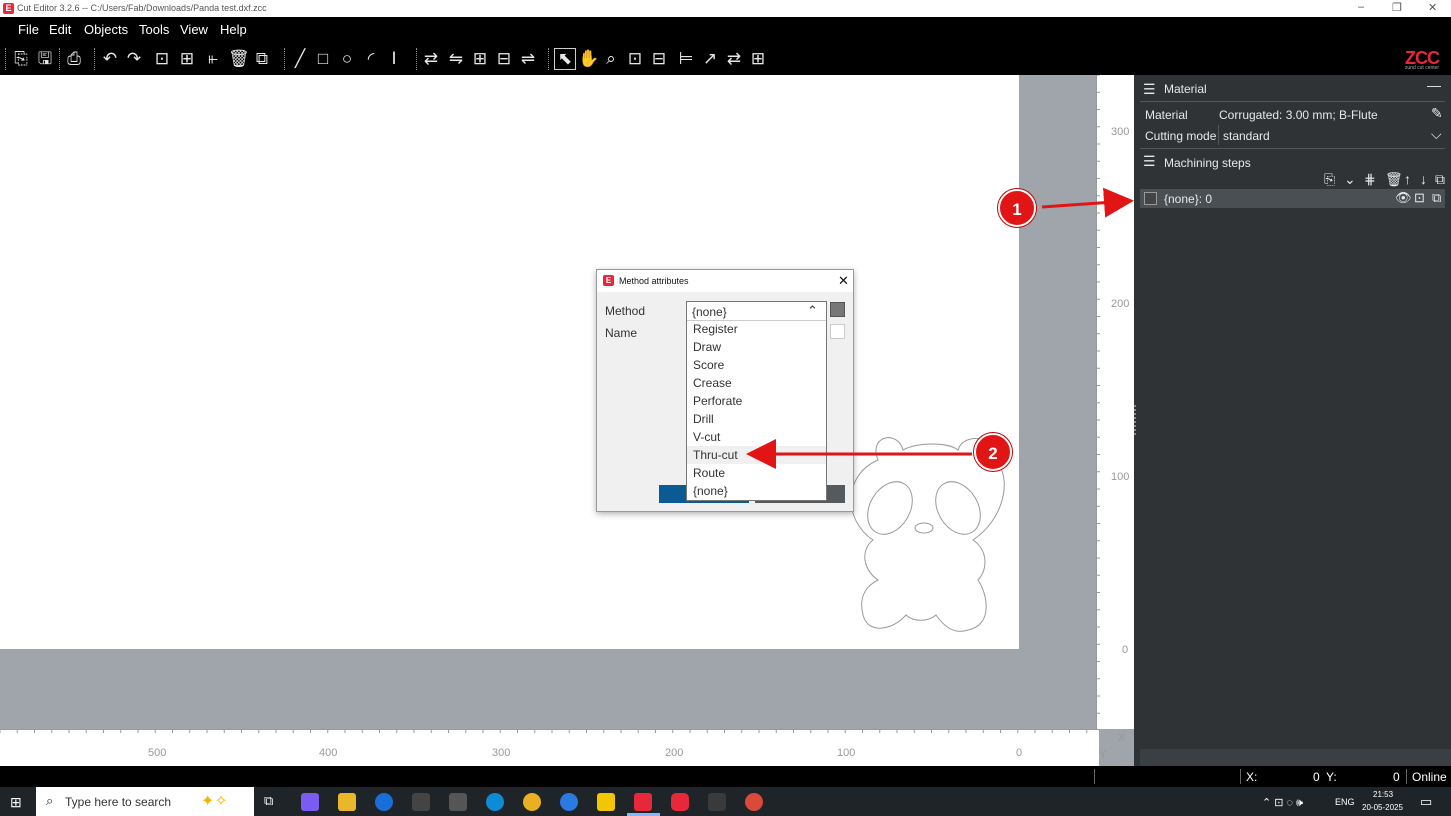  What do you see at coordinates (154, 29) in the screenshot?
I see `menu-tools: Tools` at bounding box center [154, 29].